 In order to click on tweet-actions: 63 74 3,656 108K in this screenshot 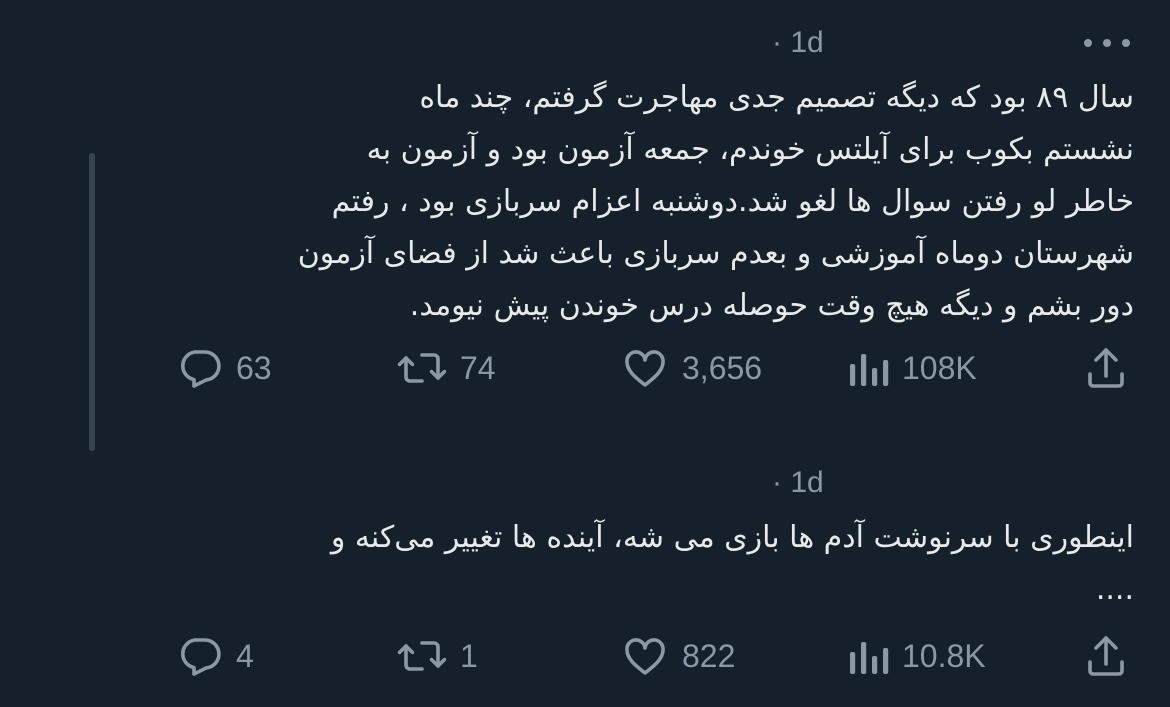, I will do `click(585, 368)`.